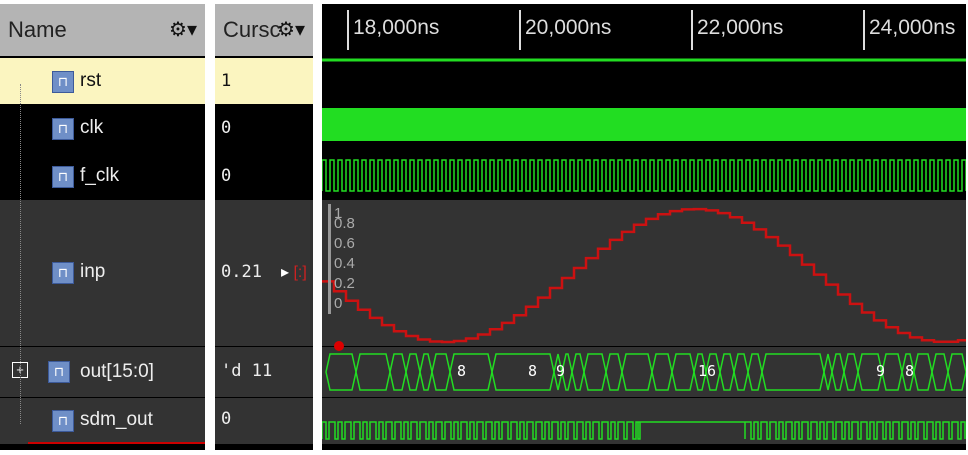 The image size is (968, 455). I want to click on signal-row-rst: ⊓ rst, so click(102, 81).